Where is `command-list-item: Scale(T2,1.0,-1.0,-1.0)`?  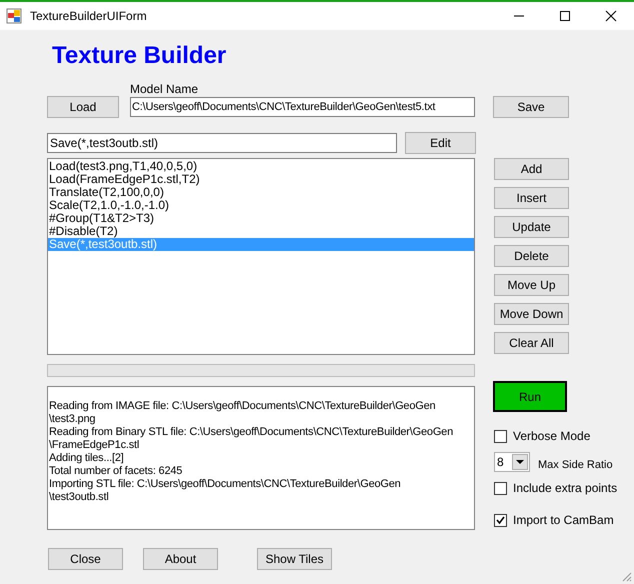
command-list-item: Scale(T2,1.0,-1.0,-1.0) is located at coordinates (261, 205).